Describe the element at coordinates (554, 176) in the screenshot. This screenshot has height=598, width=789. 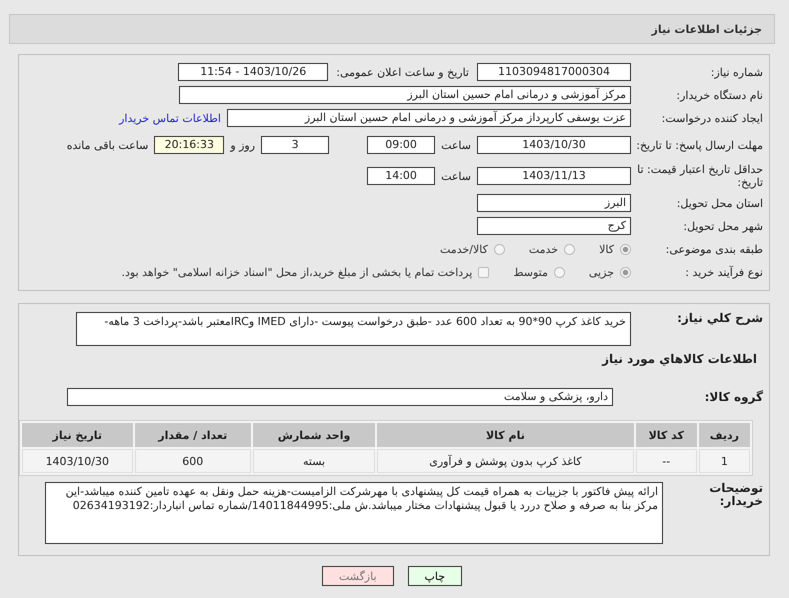
I see `validity-date-field: 1403/11/13` at that location.